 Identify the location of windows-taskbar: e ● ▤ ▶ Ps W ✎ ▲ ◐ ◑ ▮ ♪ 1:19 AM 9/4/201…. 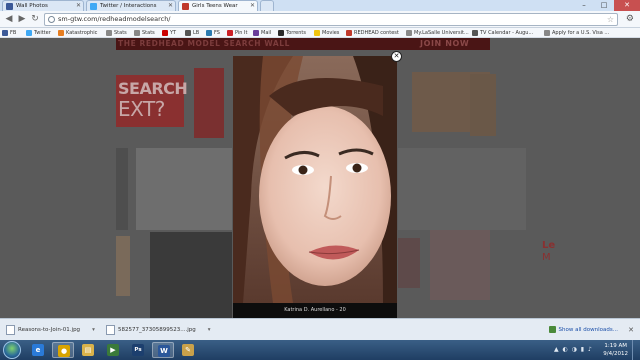
(320, 350).